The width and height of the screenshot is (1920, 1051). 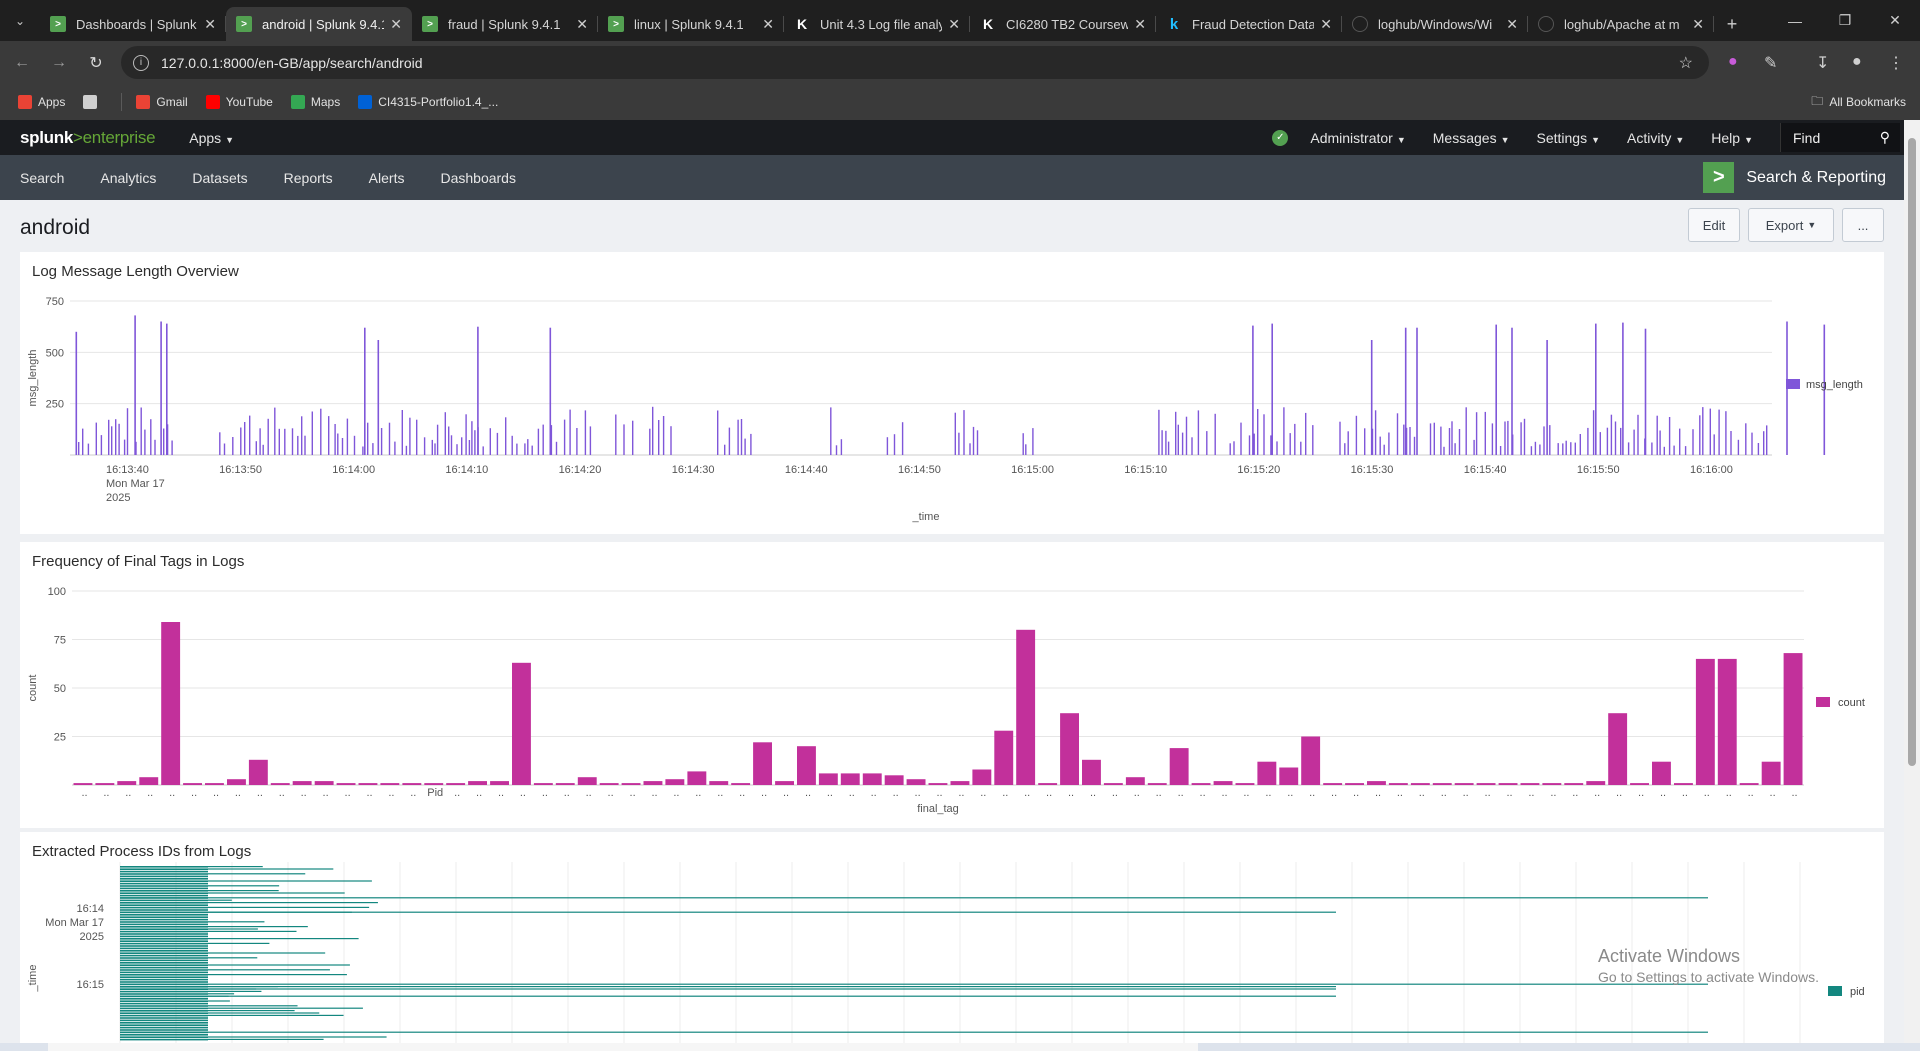 What do you see at coordinates (1435, 24) in the screenshot?
I see `browser-tab: loghub/Windows/Wi ✕` at bounding box center [1435, 24].